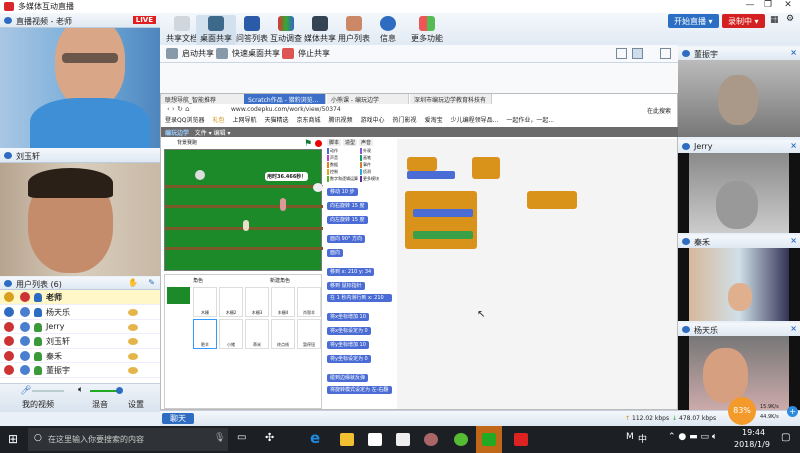  Describe the element at coordinates (642, 438) in the screenshot. I see `ime-mode: 中` at that location.